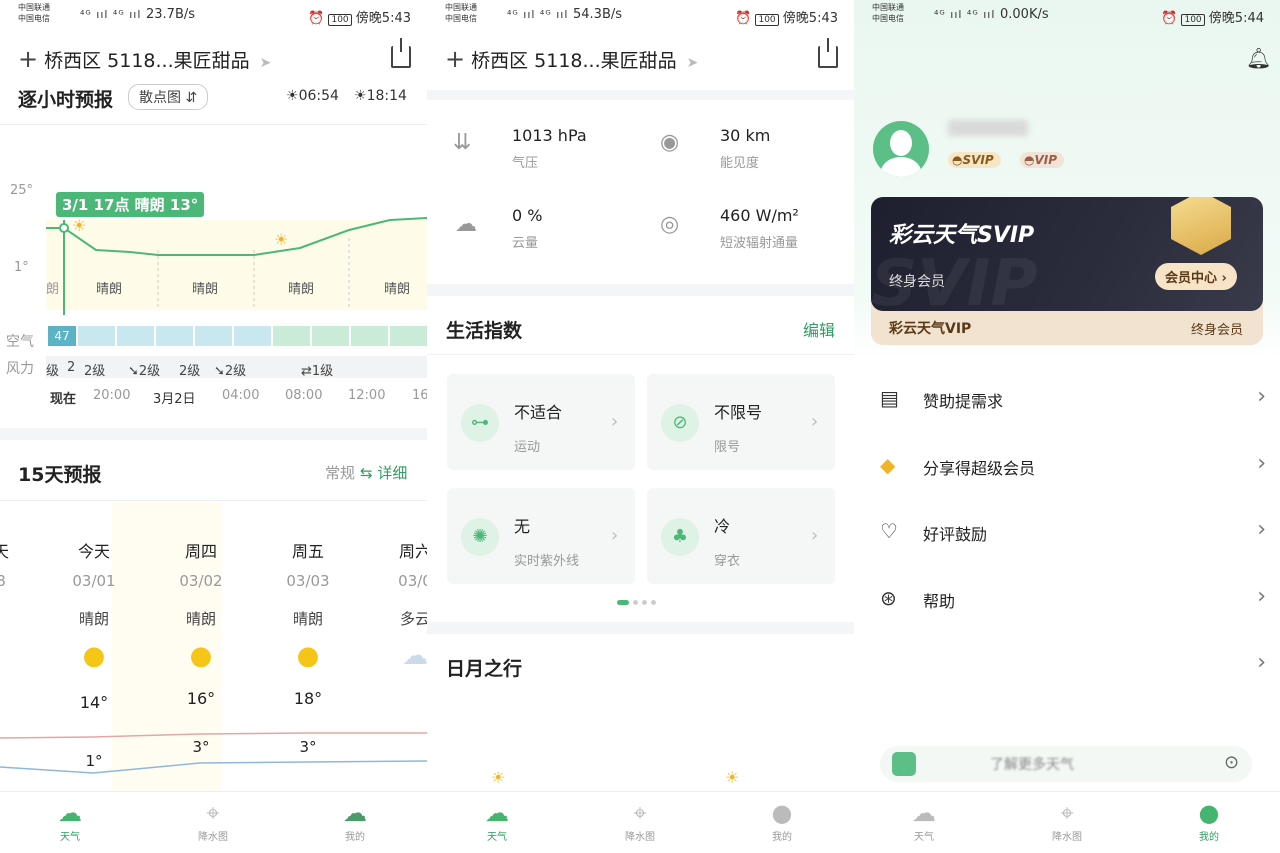 The image size is (1280, 853). What do you see at coordinates (201, 698) in the screenshot?
I see `day-high: 16°` at bounding box center [201, 698].